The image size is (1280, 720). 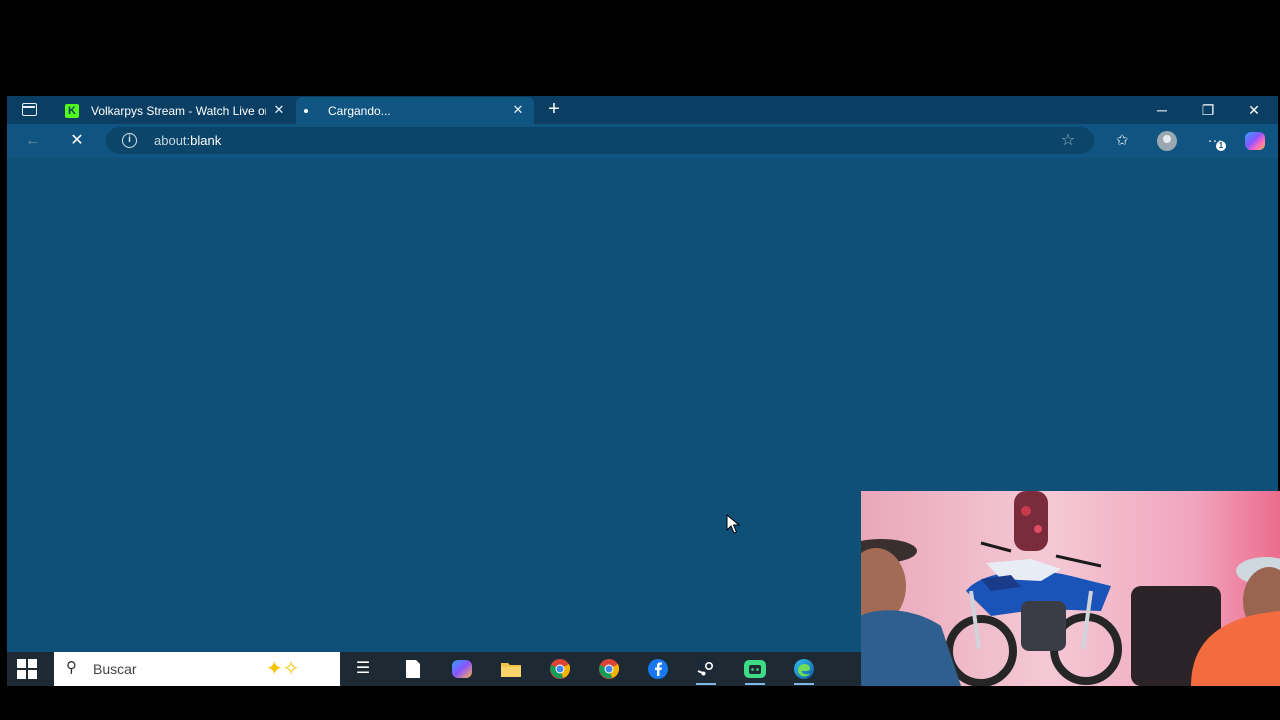 What do you see at coordinates (415, 110) in the screenshot?
I see `tab-loading: Cargando... ✕` at bounding box center [415, 110].